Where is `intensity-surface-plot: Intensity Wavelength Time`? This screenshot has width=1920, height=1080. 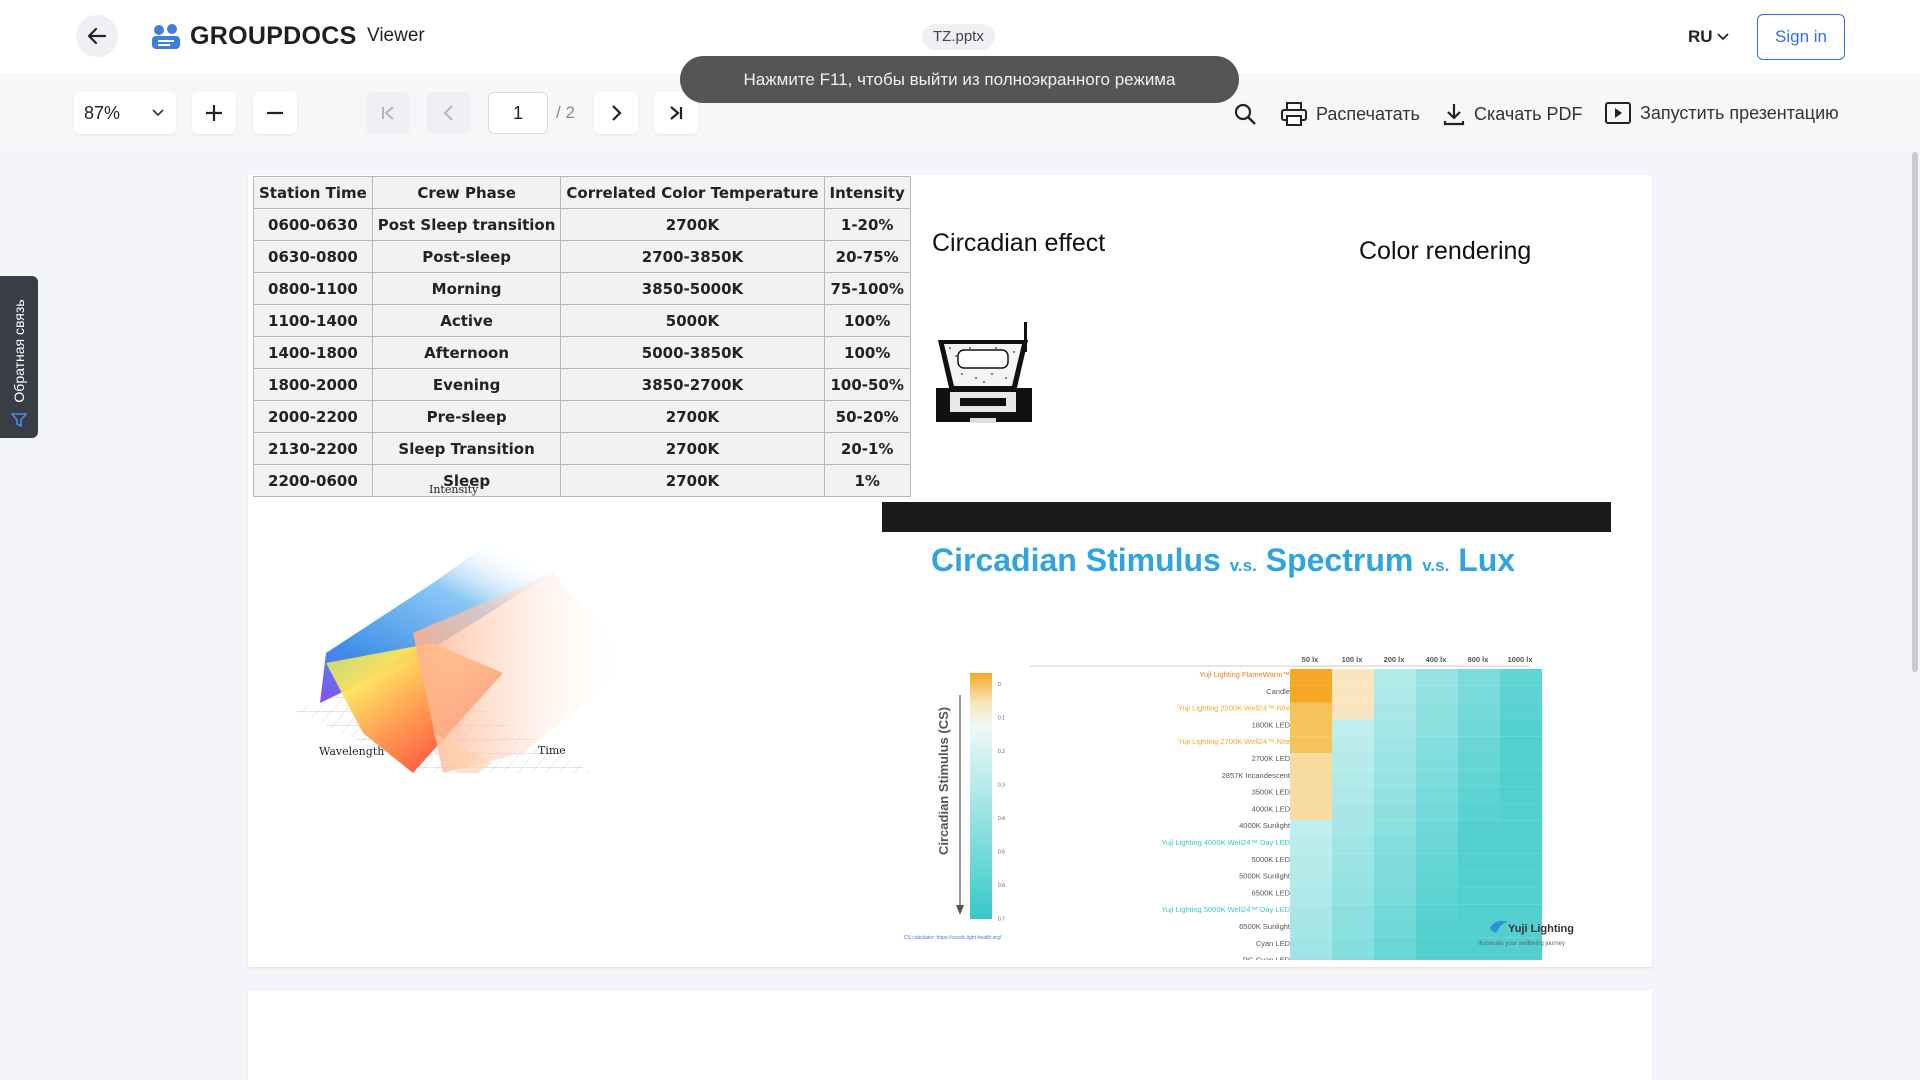
intensity-surface-plot: Intensity Wavelength Time is located at coordinates (464, 628).